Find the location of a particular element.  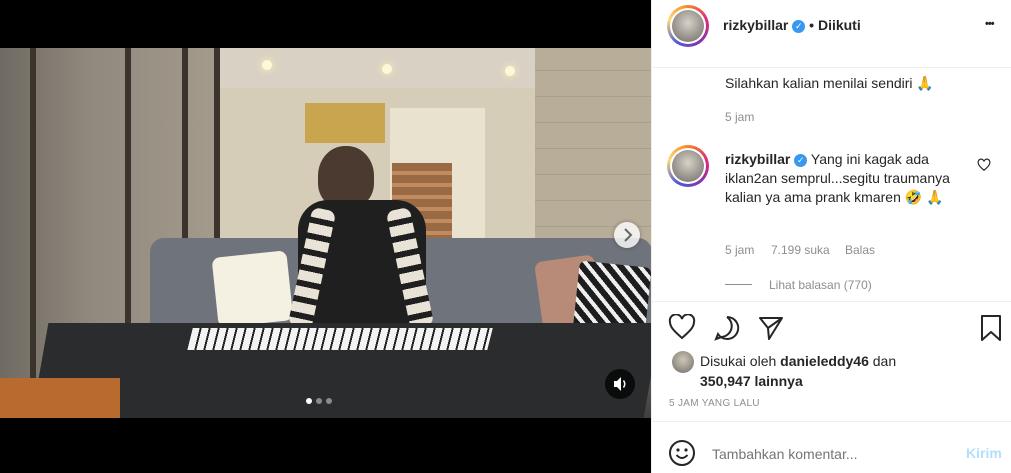

chevron-right-icon is located at coordinates (628, 235).